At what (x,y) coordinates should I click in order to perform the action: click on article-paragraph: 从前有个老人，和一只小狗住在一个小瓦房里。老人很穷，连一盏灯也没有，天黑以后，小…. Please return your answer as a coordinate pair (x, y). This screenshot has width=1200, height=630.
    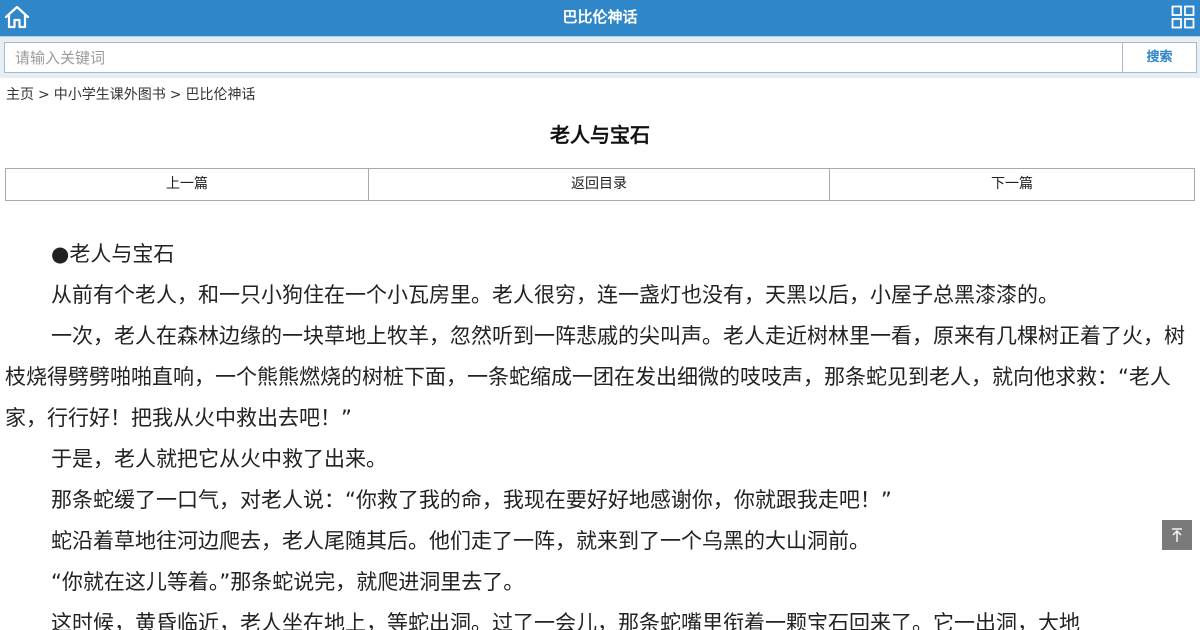
    Looking at the image, I should click on (555, 295).